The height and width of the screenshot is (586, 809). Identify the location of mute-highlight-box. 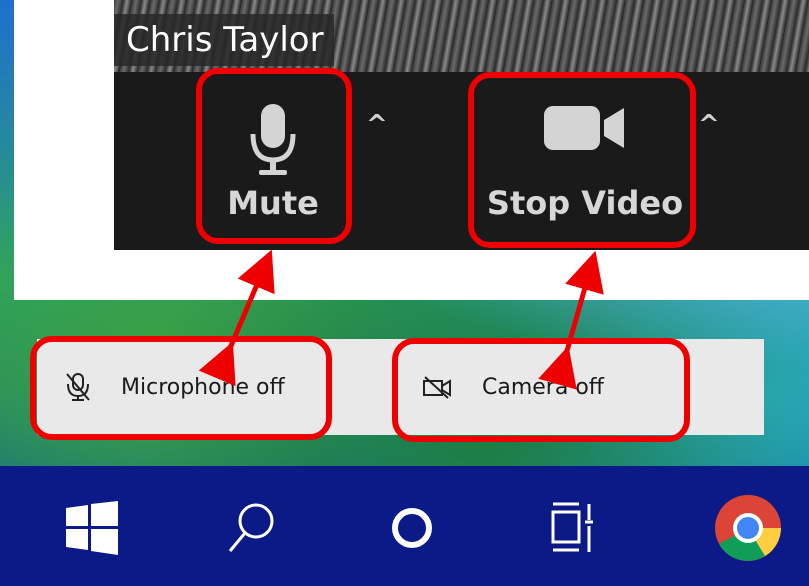
(274, 156).